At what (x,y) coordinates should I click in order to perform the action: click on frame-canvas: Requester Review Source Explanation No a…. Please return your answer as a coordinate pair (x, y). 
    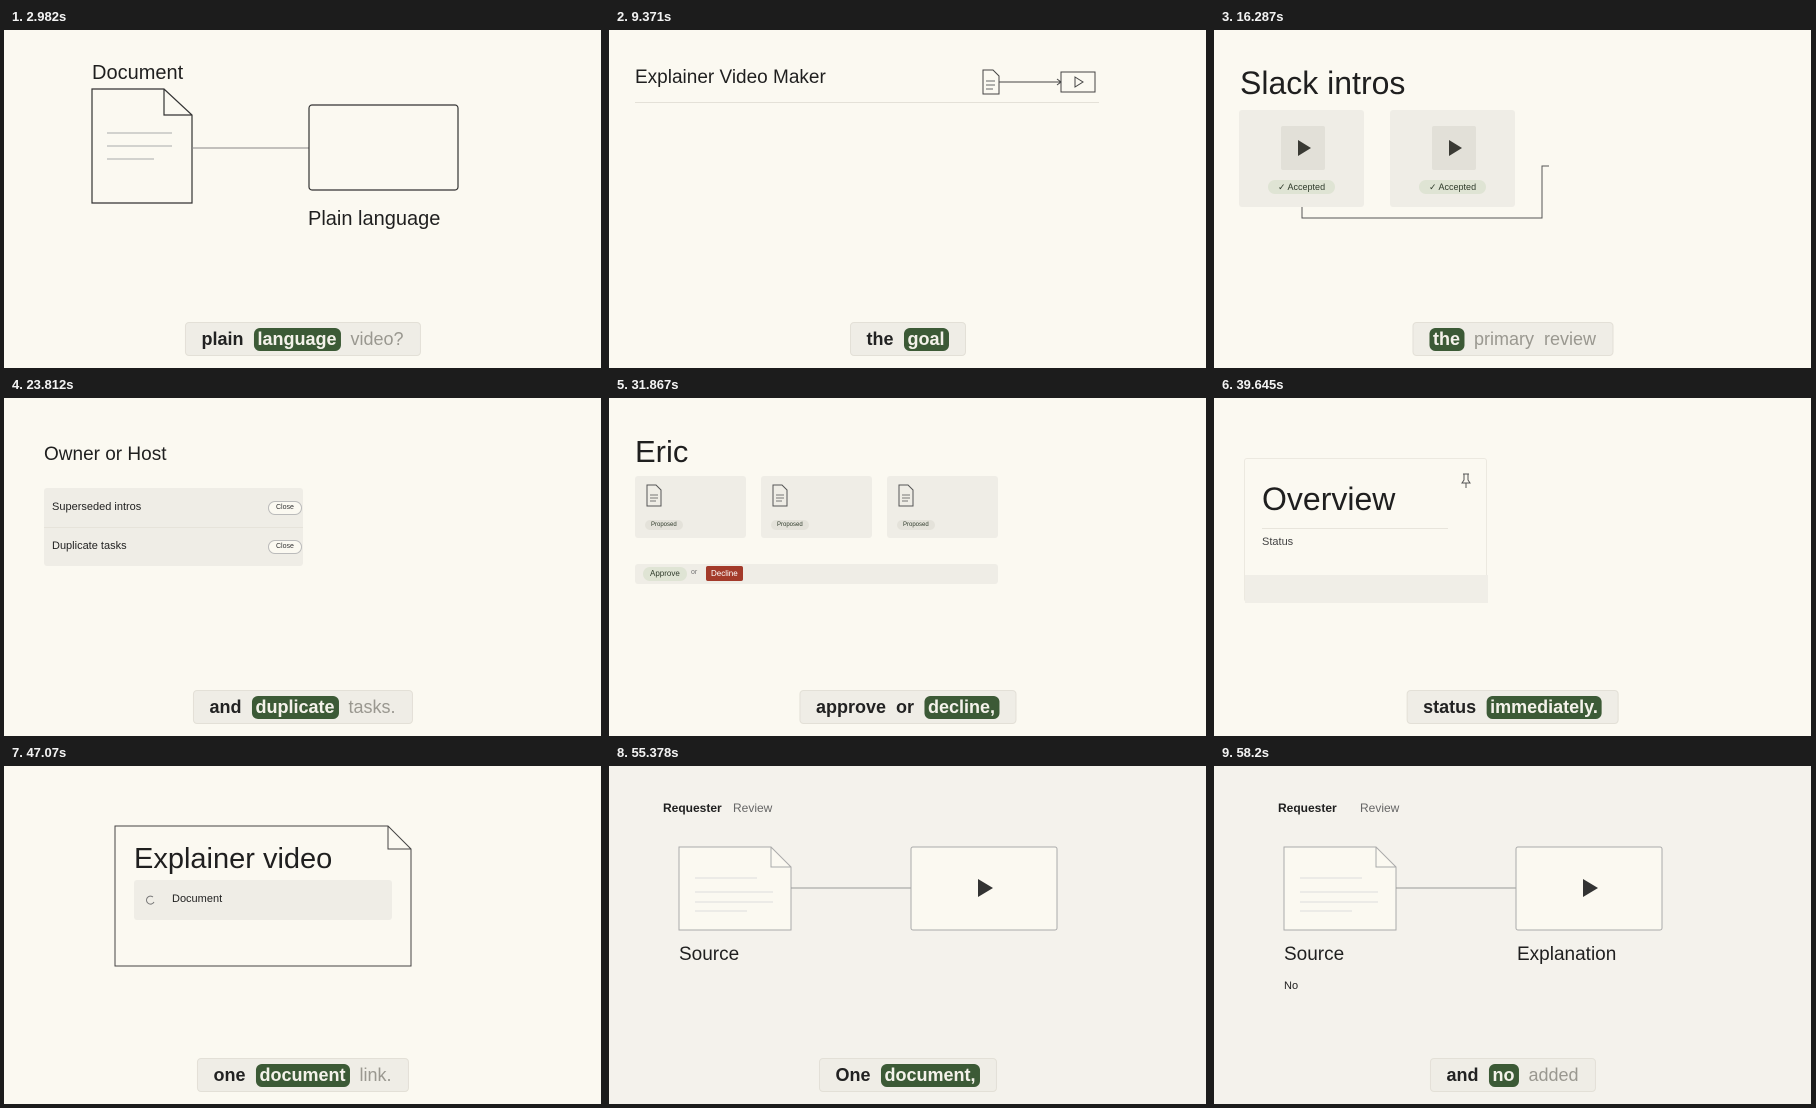
    Looking at the image, I should click on (1512, 935).